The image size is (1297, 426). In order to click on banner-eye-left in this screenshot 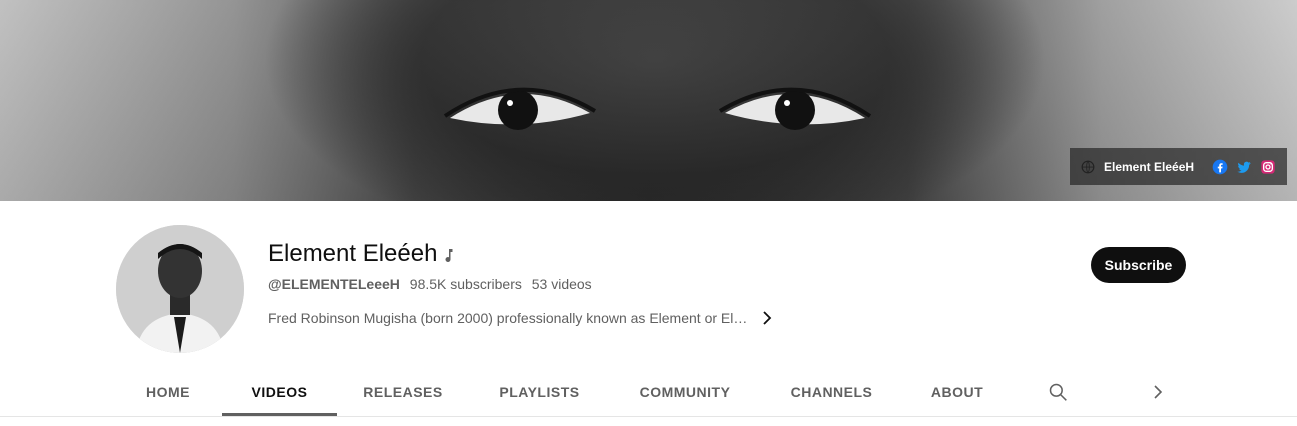, I will do `click(520, 108)`.